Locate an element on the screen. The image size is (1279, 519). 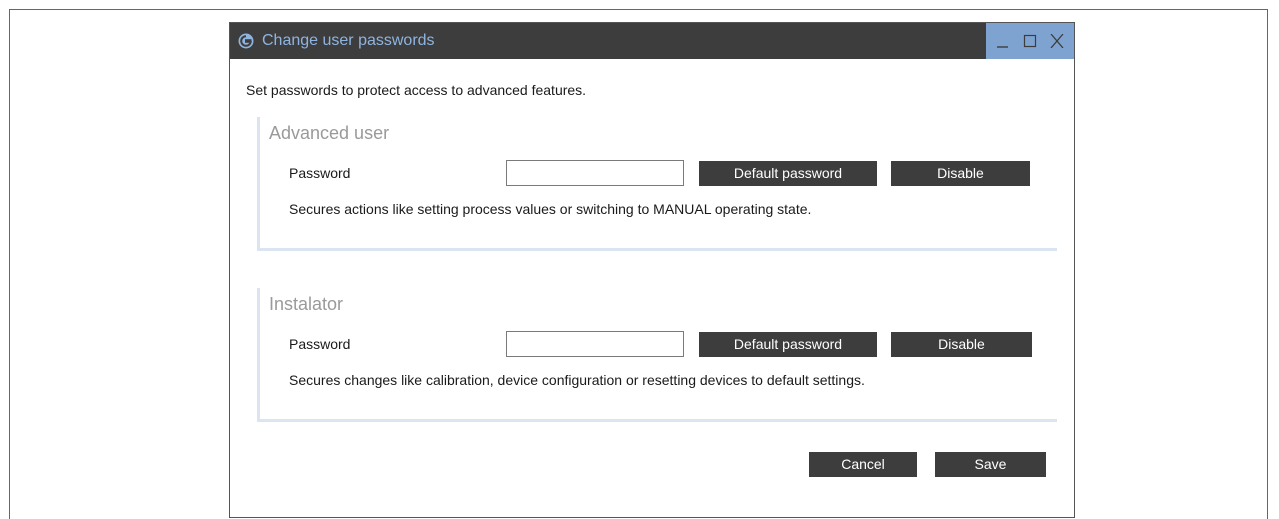
window-controls is located at coordinates (1030, 41).